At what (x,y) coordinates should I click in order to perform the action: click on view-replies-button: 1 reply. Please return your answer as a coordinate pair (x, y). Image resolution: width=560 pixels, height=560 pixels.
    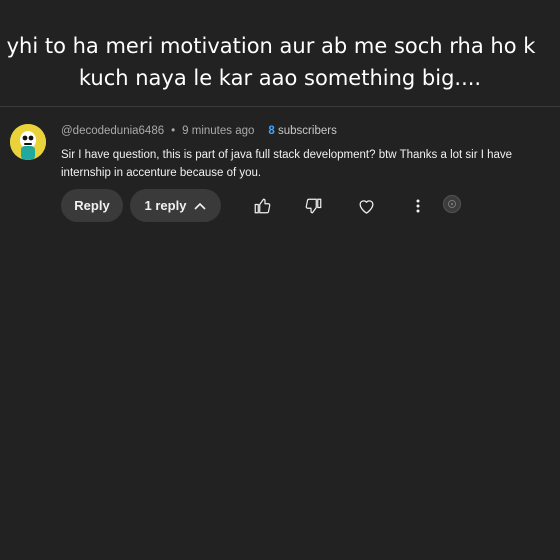
    Looking at the image, I should click on (175, 205).